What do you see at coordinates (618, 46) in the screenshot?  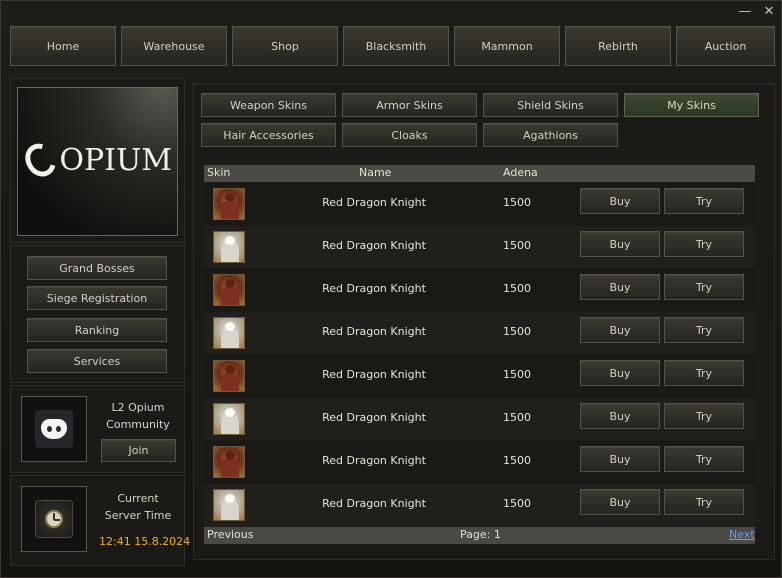 I see `nav-rebirth-button: Rebirth` at bounding box center [618, 46].